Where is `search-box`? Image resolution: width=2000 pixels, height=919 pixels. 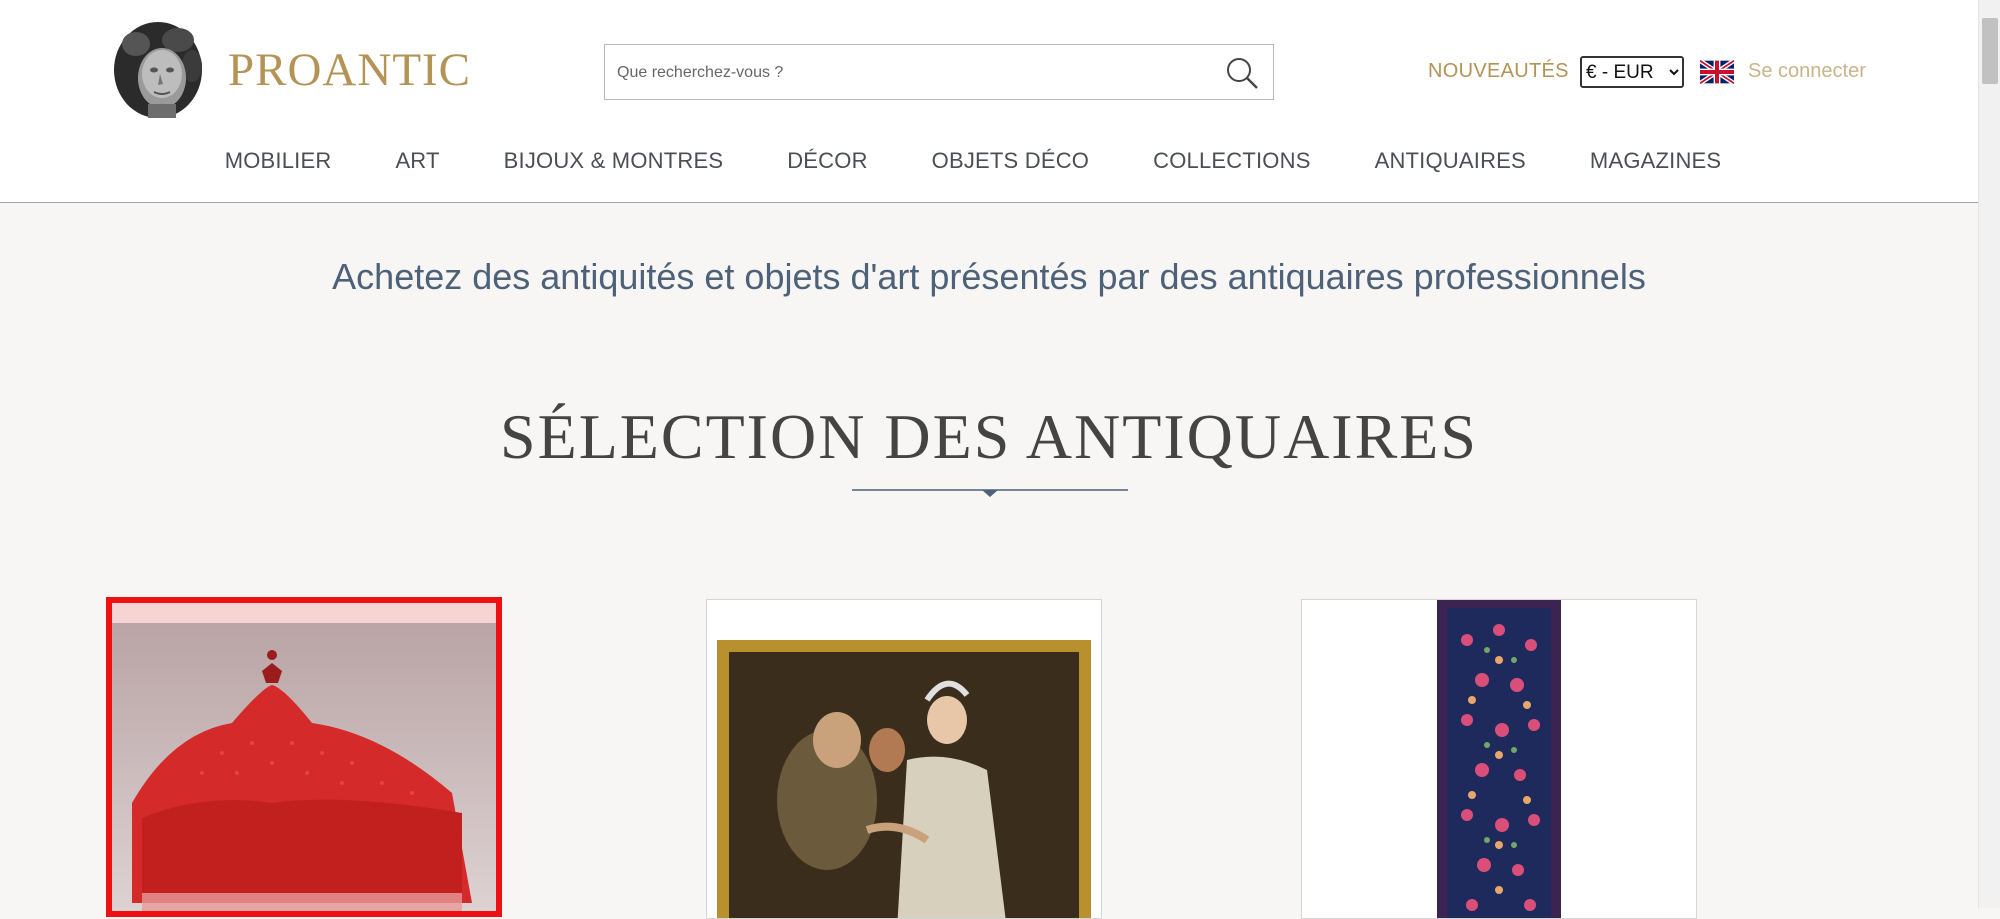
search-box is located at coordinates (939, 72).